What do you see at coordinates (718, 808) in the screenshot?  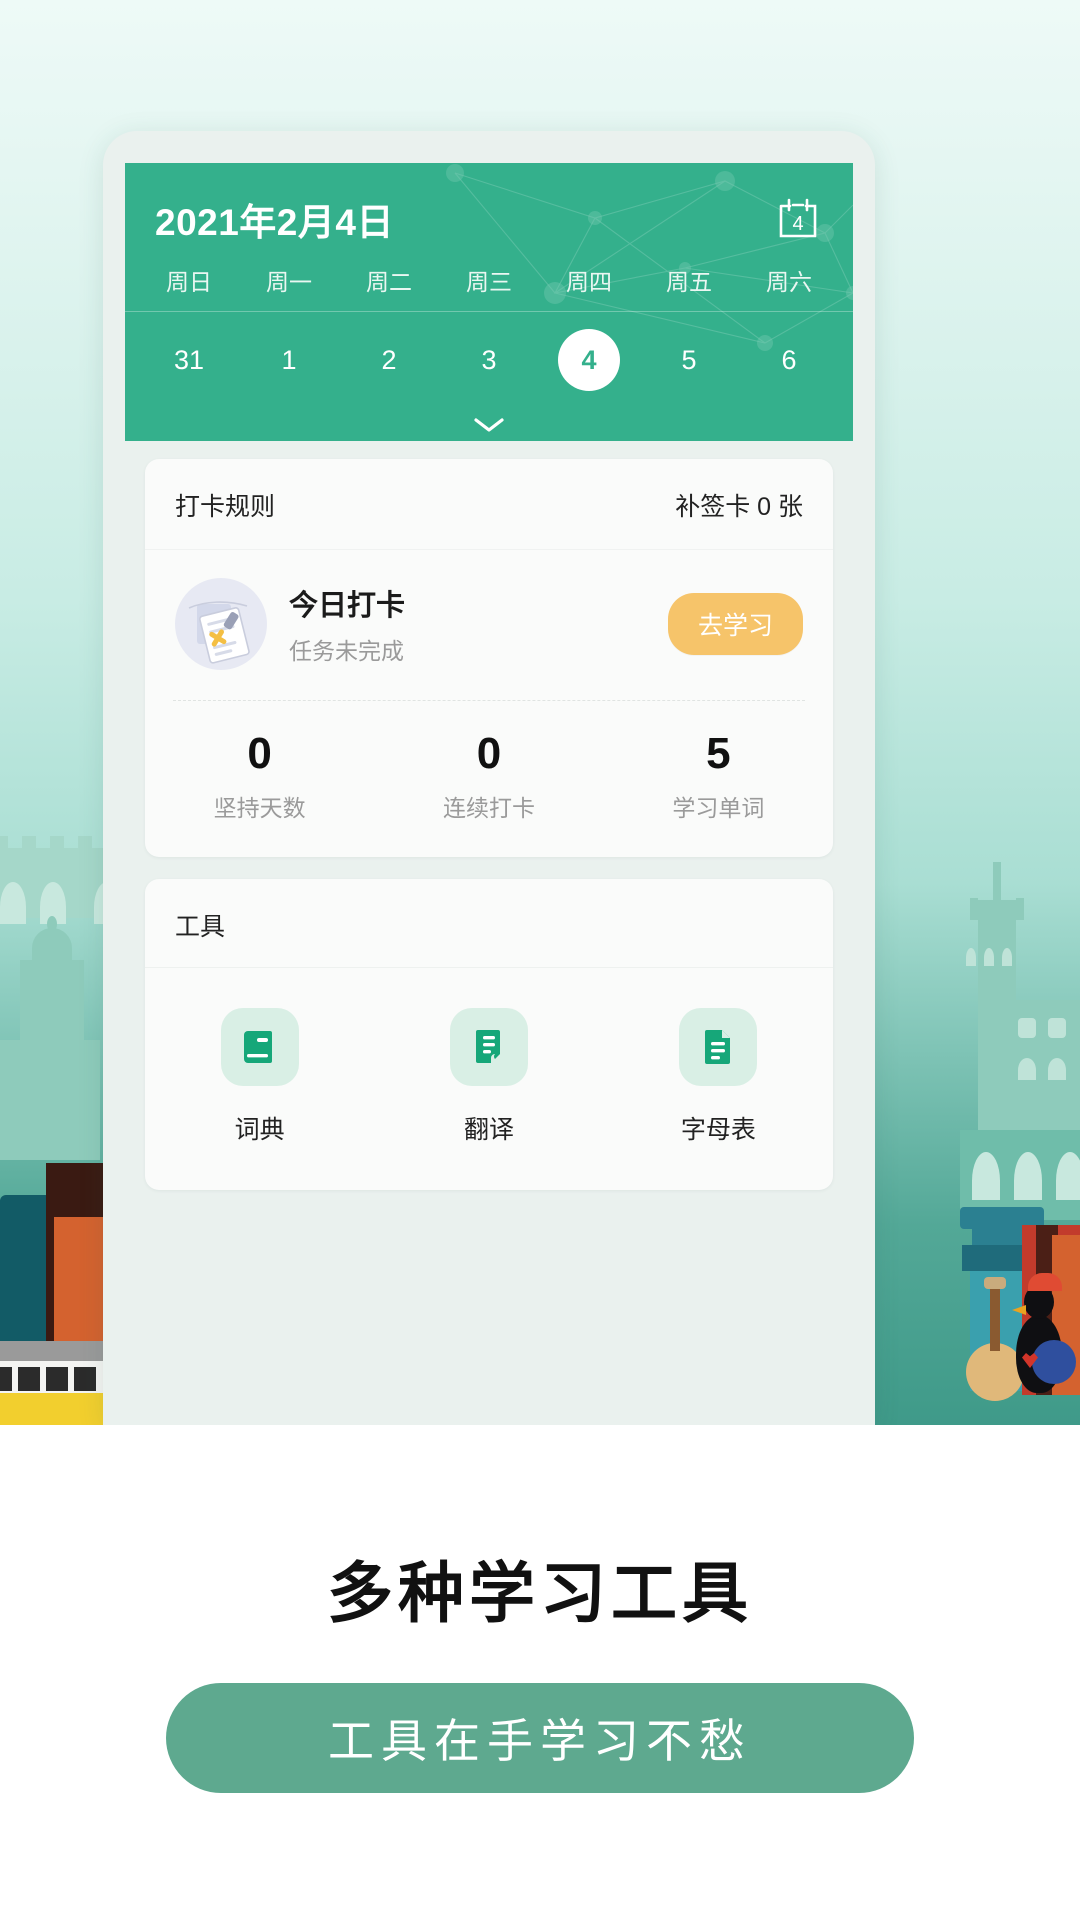 I see `stat-label: 学习单词` at bounding box center [718, 808].